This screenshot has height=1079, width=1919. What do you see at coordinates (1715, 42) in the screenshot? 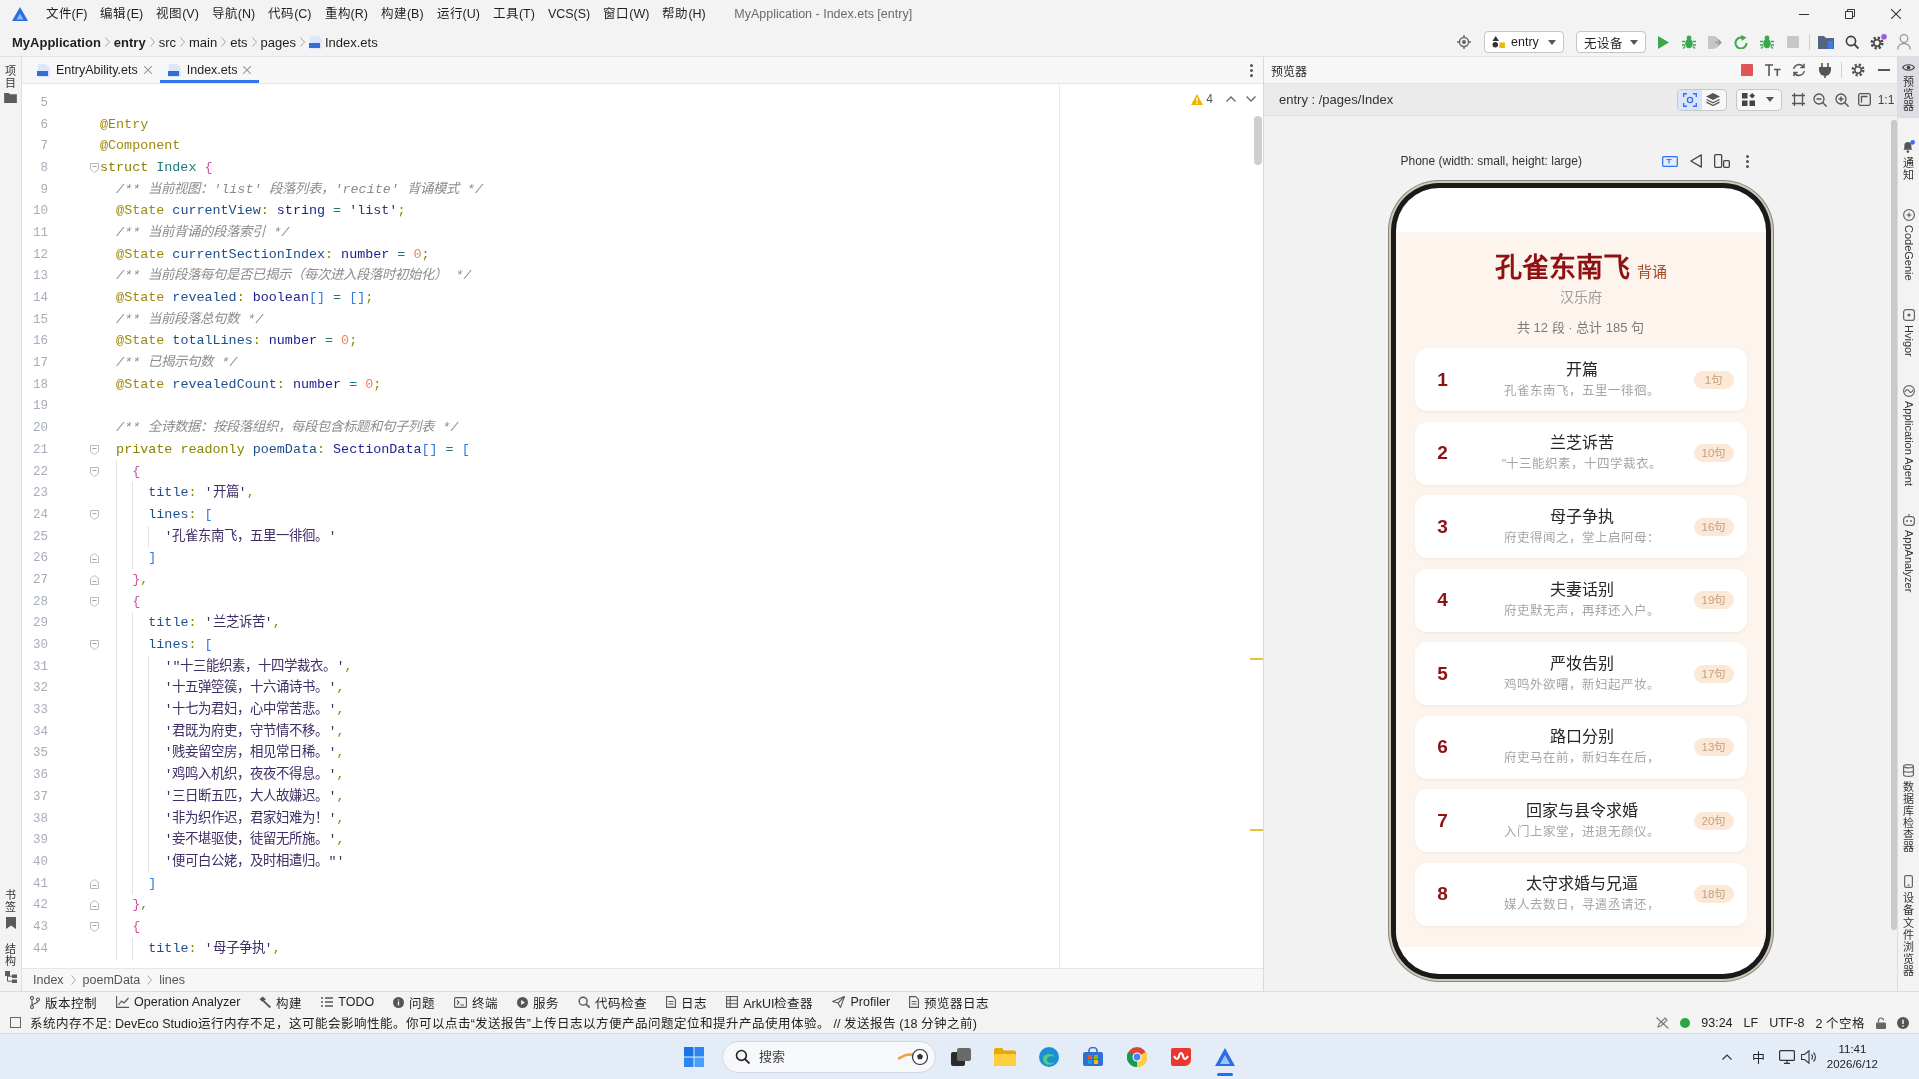
I see `arrow-icon` at bounding box center [1715, 42].